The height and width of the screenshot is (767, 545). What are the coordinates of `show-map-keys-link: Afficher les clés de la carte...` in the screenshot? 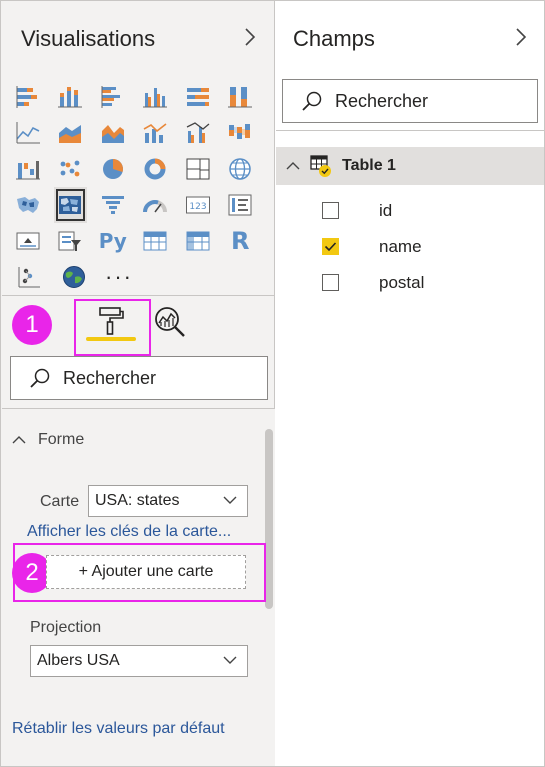 It's located at (129, 532).